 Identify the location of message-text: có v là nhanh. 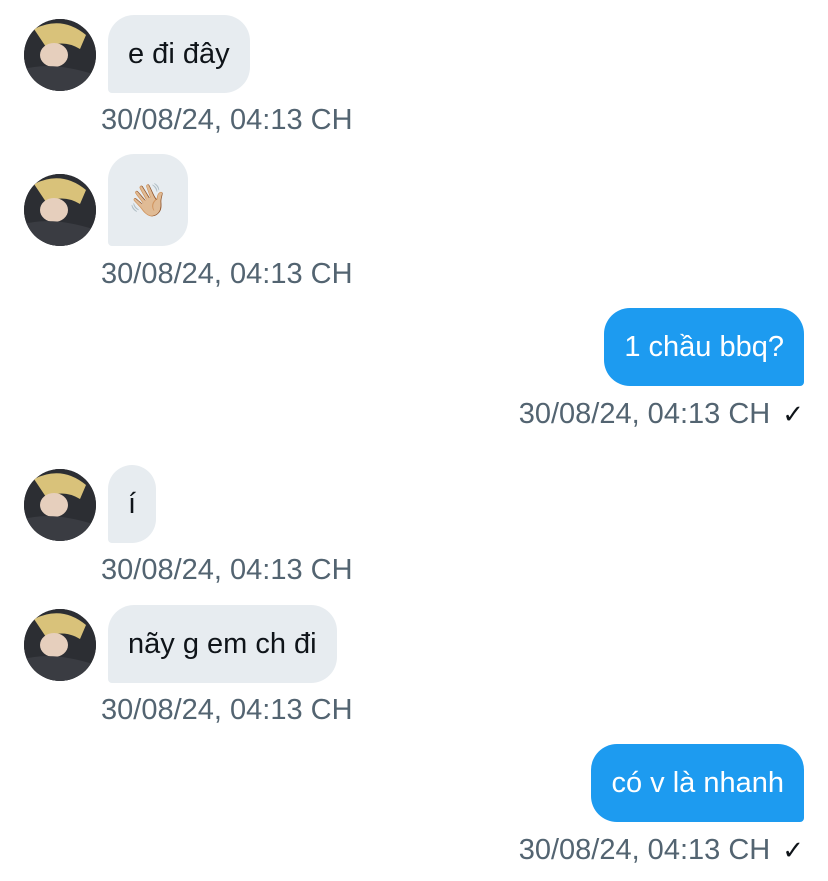
(697, 782).